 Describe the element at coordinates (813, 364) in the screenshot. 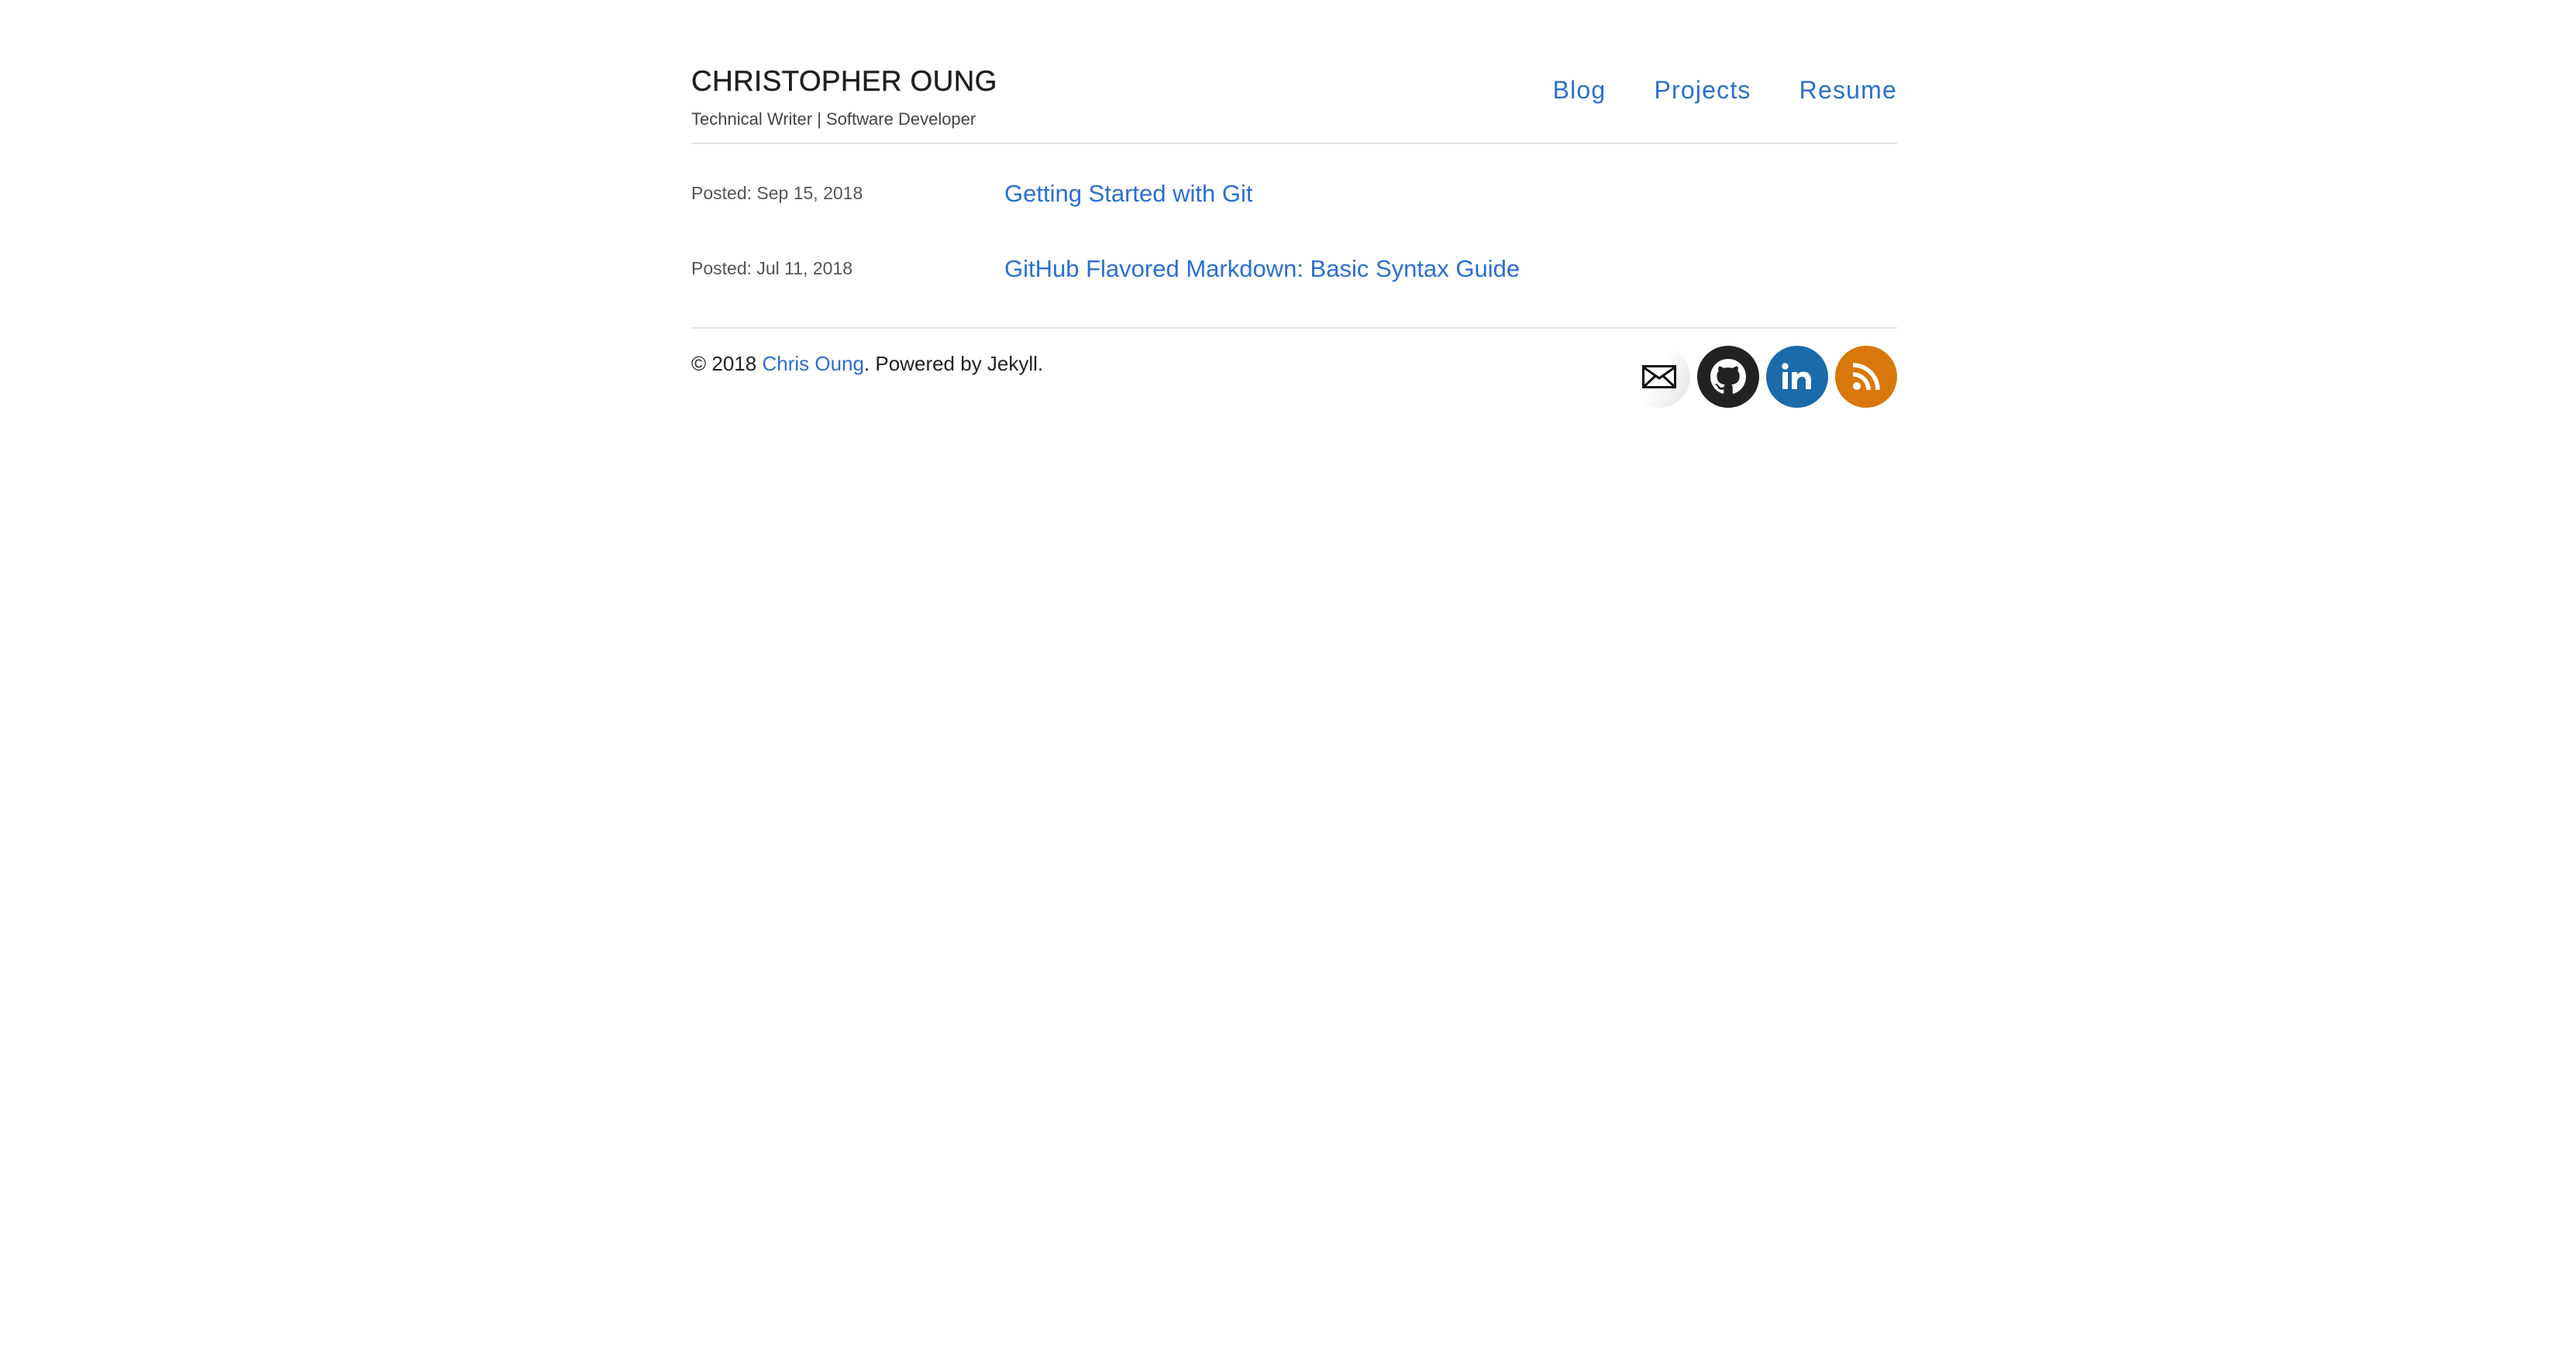

I see `author-link: Chris Oung` at that location.